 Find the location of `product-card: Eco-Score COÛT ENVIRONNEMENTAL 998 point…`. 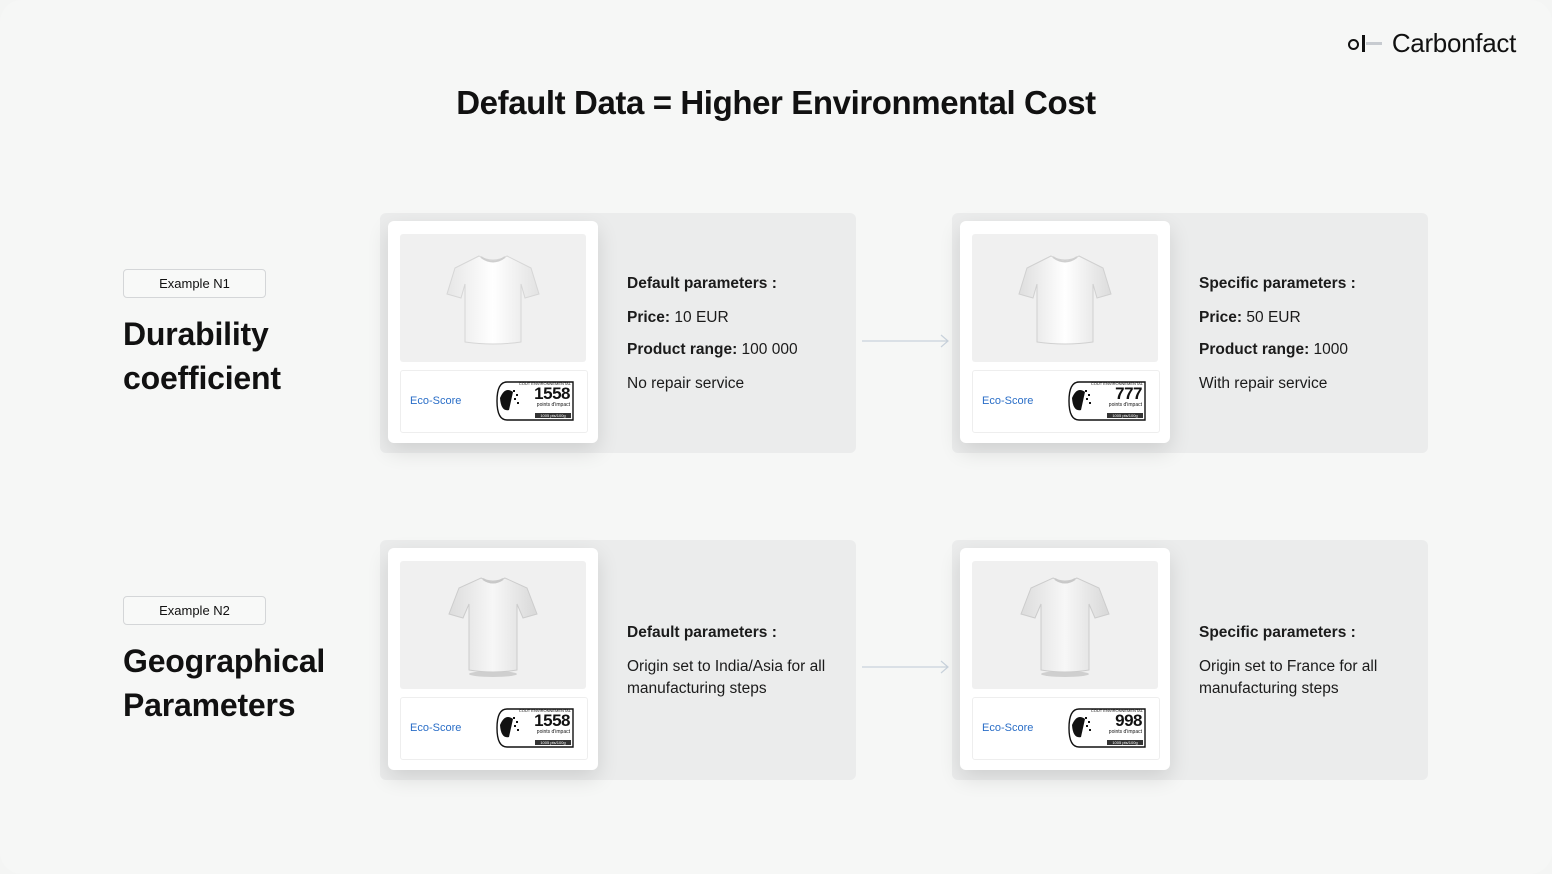

product-card: Eco-Score COÛT ENVIRONNEMENTAL 998 point… is located at coordinates (1065, 659).